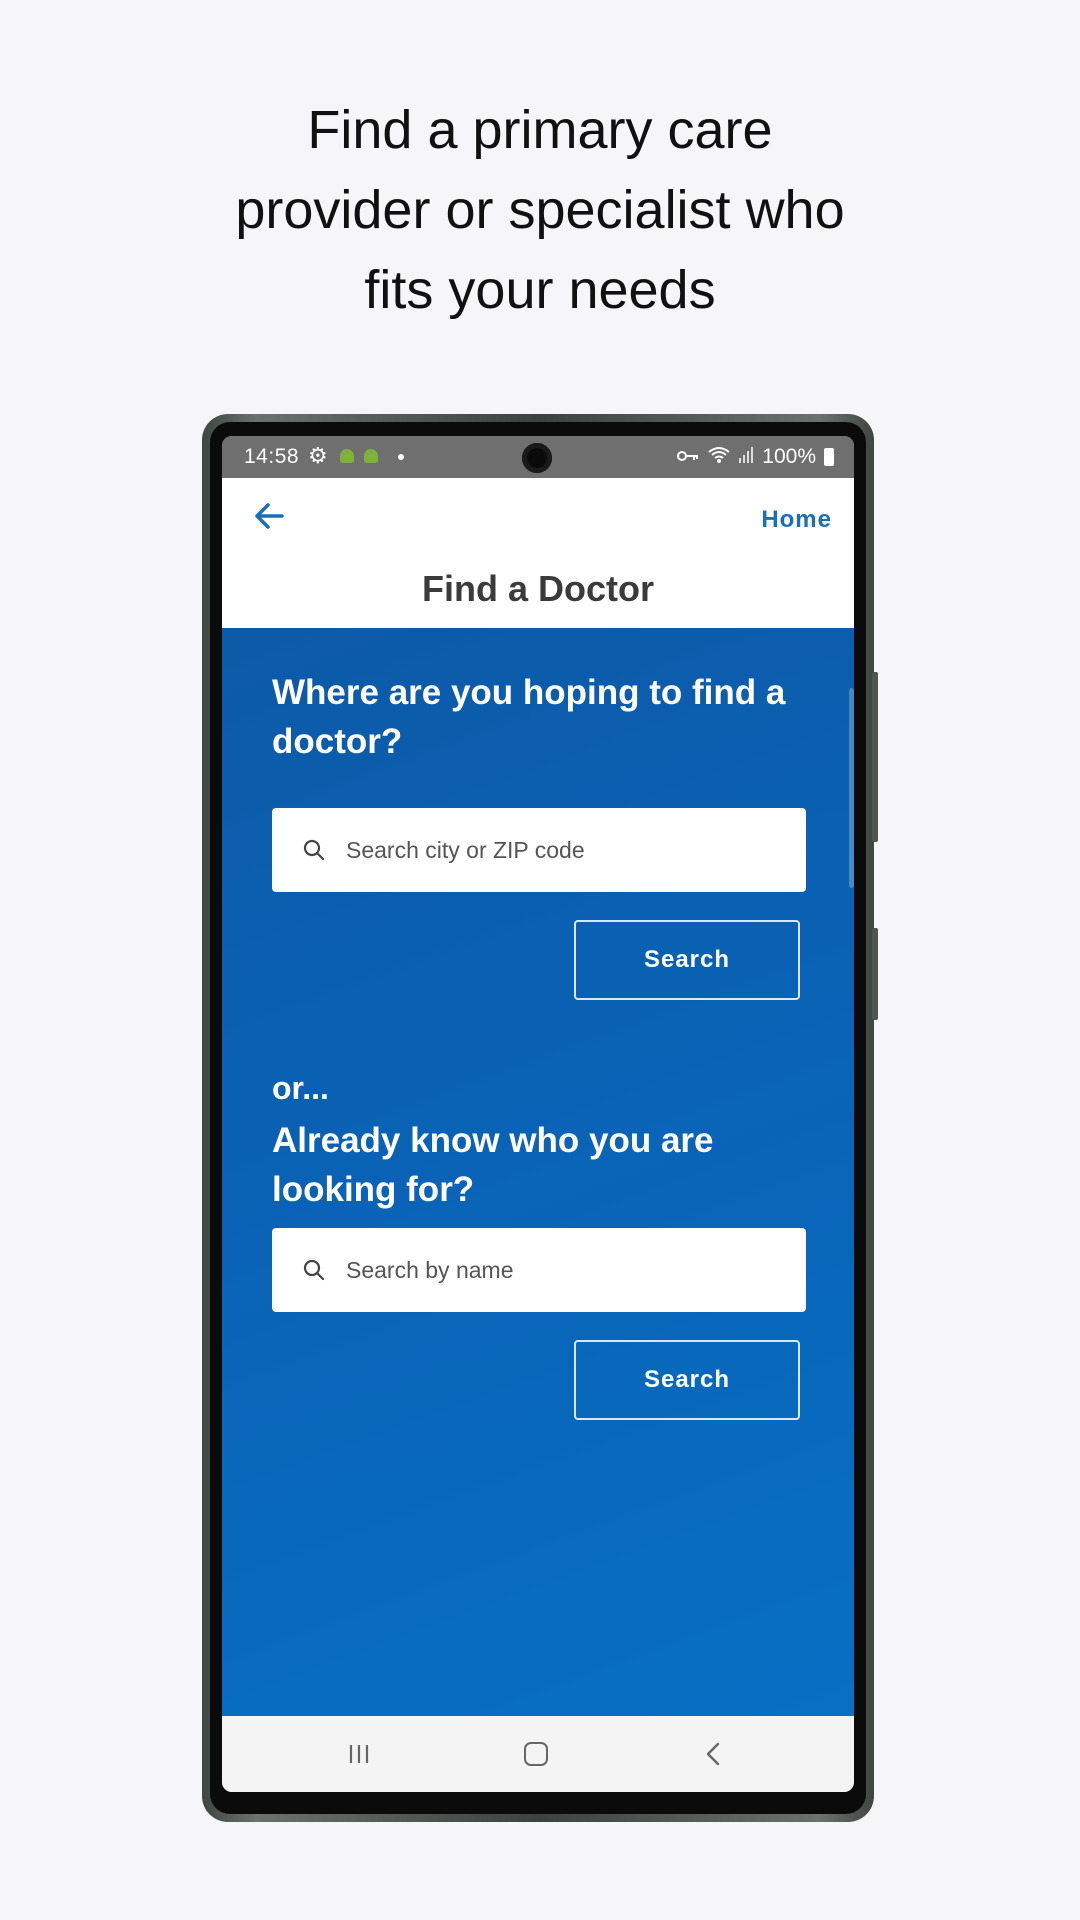 The width and height of the screenshot is (1080, 1920). What do you see at coordinates (746, 457) in the screenshot?
I see `signal-icon` at bounding box center [746, 457].